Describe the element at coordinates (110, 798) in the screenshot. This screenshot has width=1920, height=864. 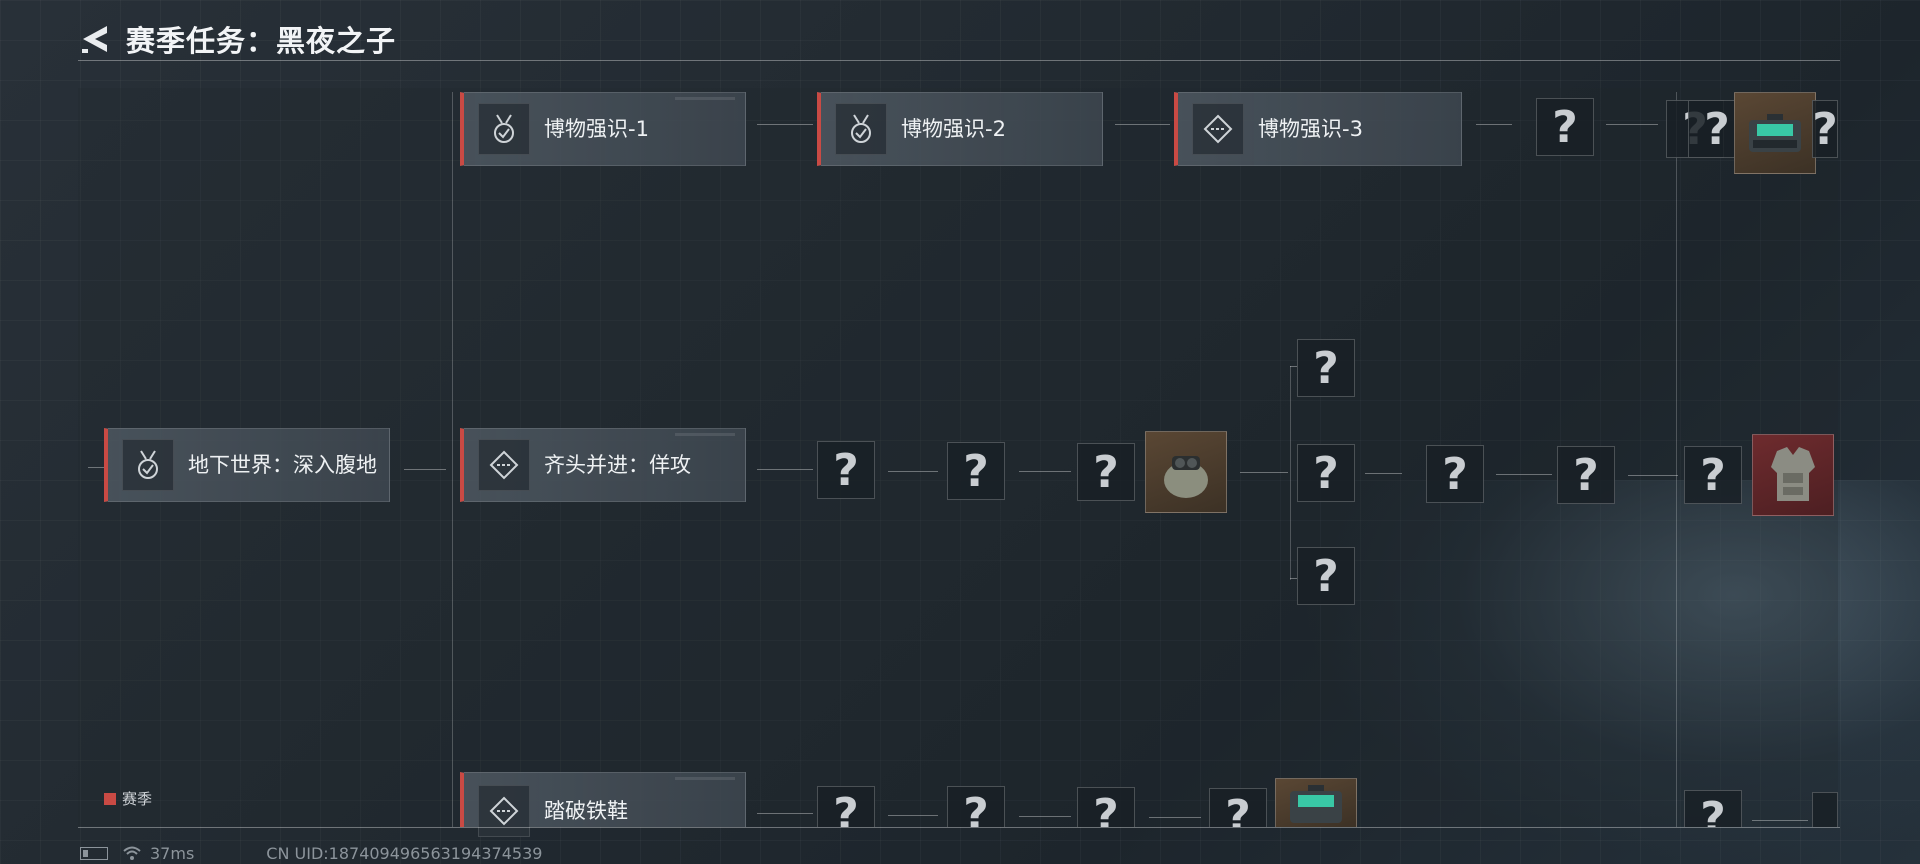
I see `legend-swatch` at that location.